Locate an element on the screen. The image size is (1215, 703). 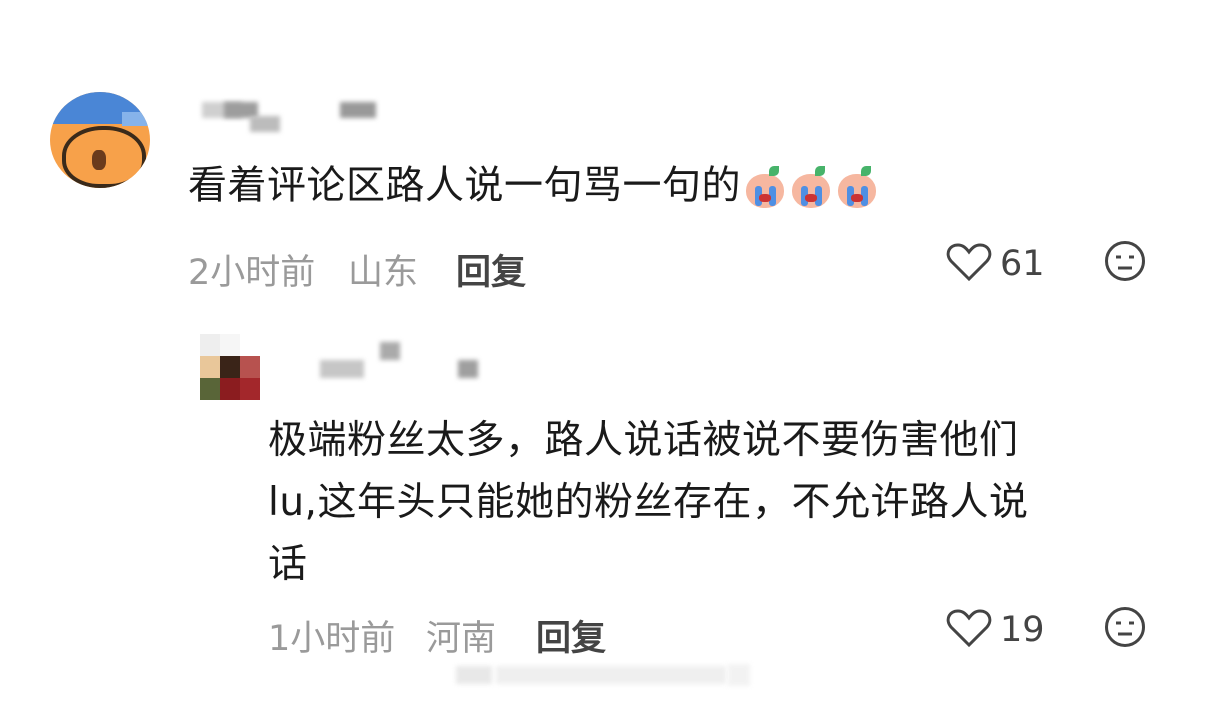
replier-avatar is located at coordinates (230, 367).